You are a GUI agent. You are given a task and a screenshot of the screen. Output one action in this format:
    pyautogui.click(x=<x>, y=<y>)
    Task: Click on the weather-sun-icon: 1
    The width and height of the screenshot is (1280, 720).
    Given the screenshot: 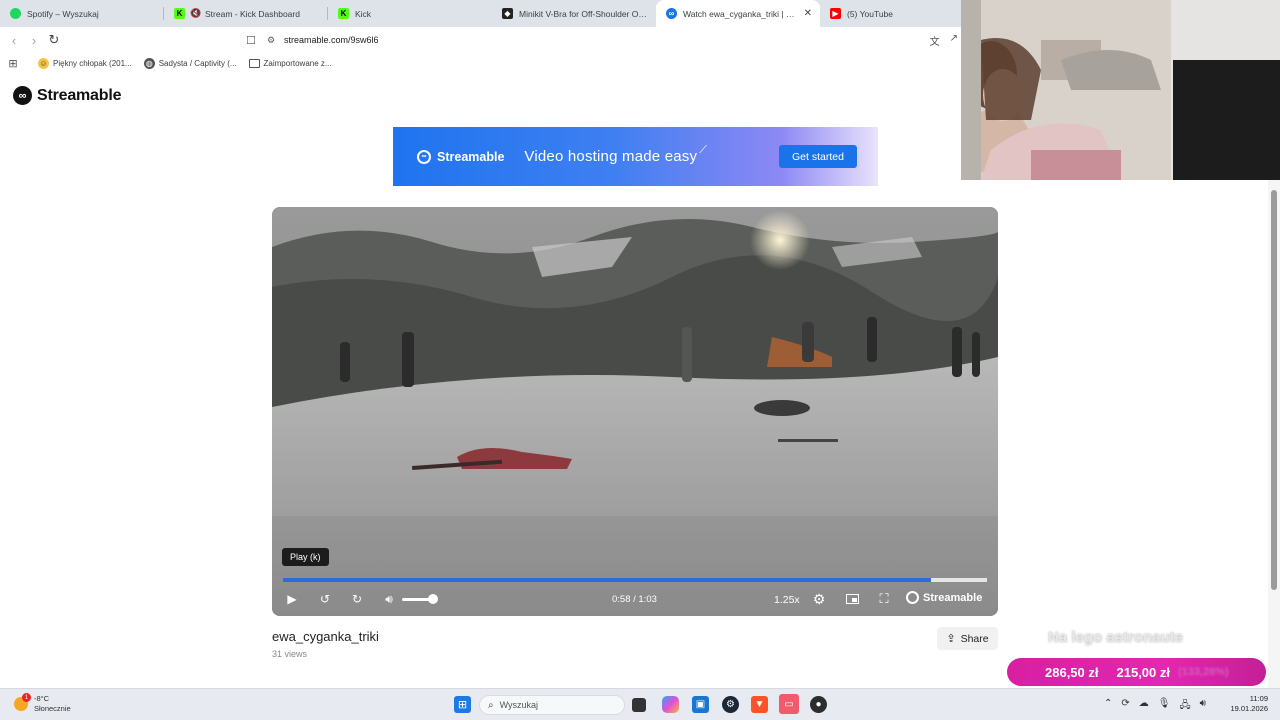 What is the action you would take?
    pyautogui.click(x=22, y=702)
    